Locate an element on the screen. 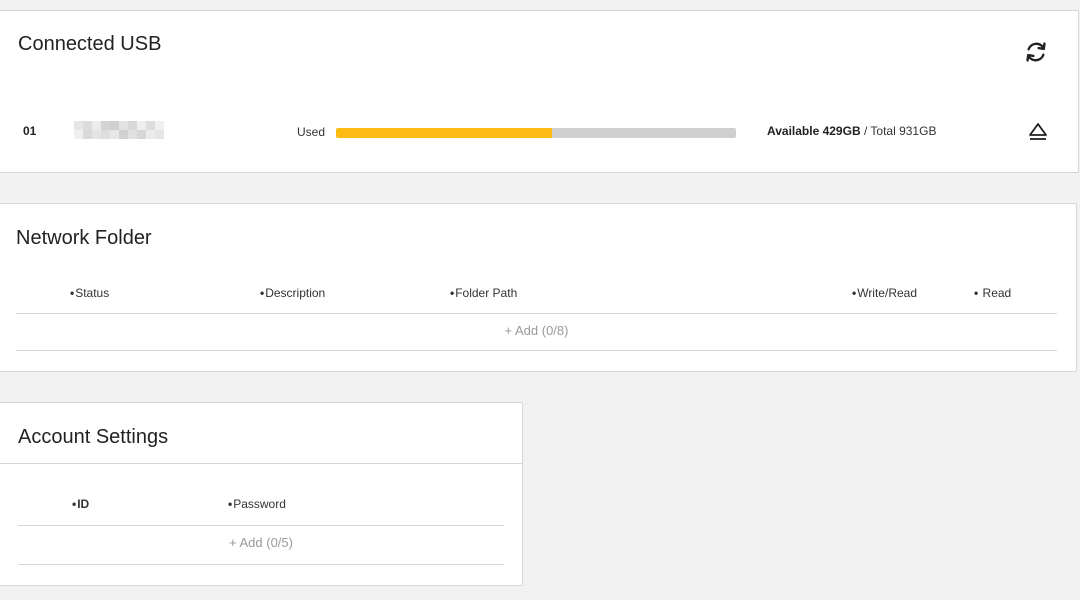  usage-bar-fill is located at coordinates (444, 133).